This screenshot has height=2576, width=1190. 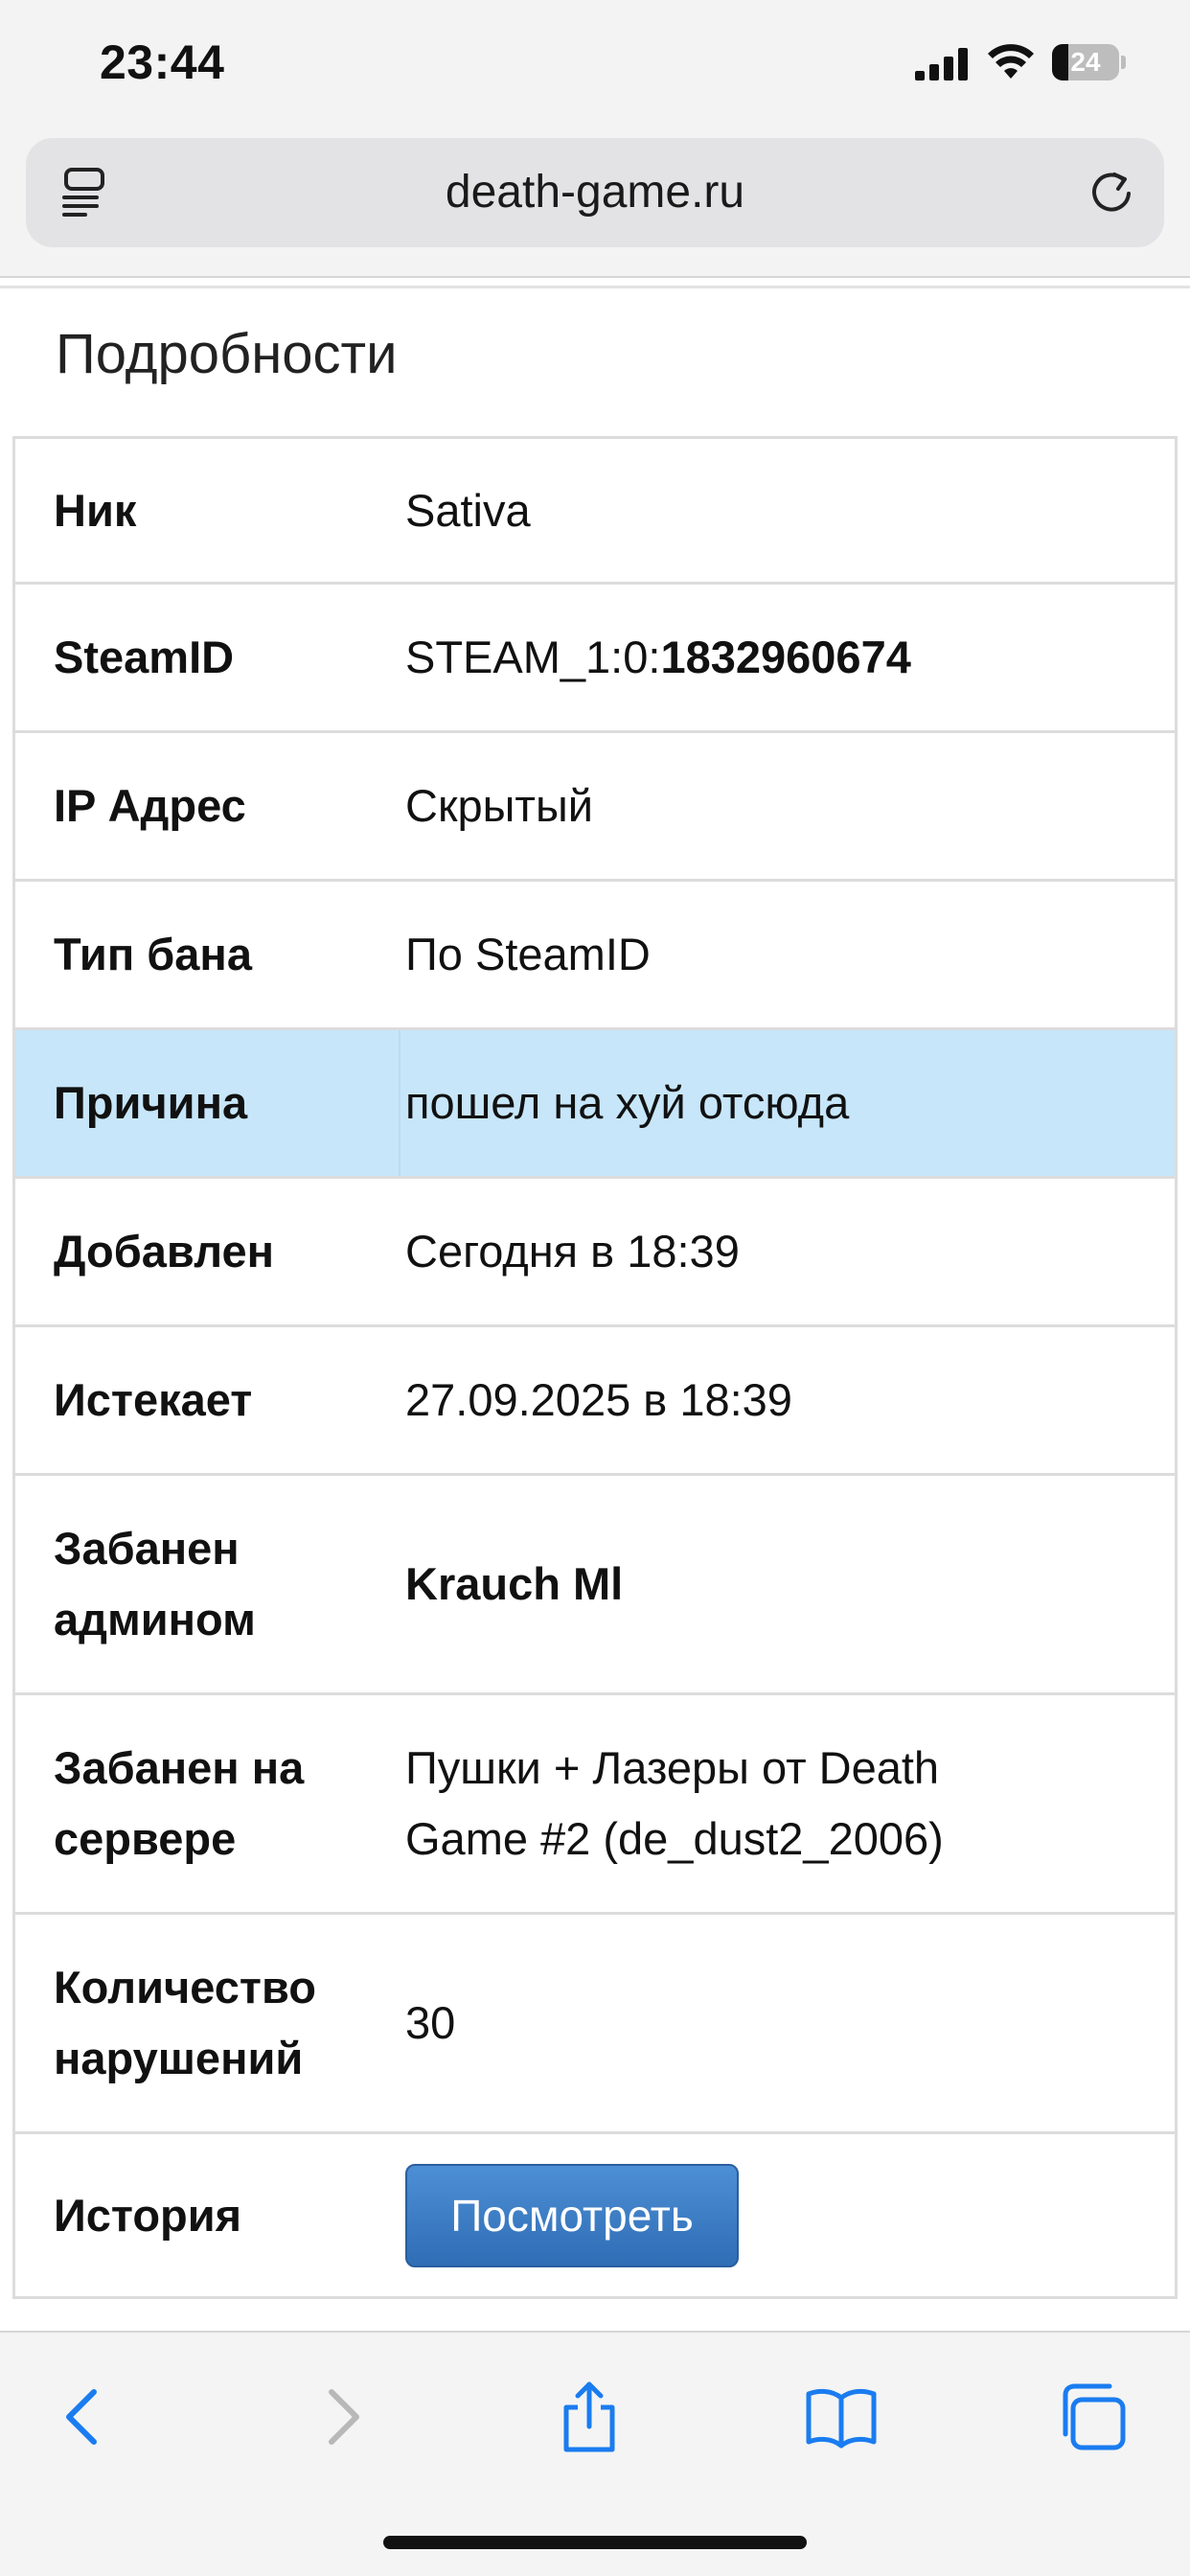 What do you see at coordinates (942, 64) in the screenshot?
I see `cellular-signal-icon` at bounding box center [942, 64].